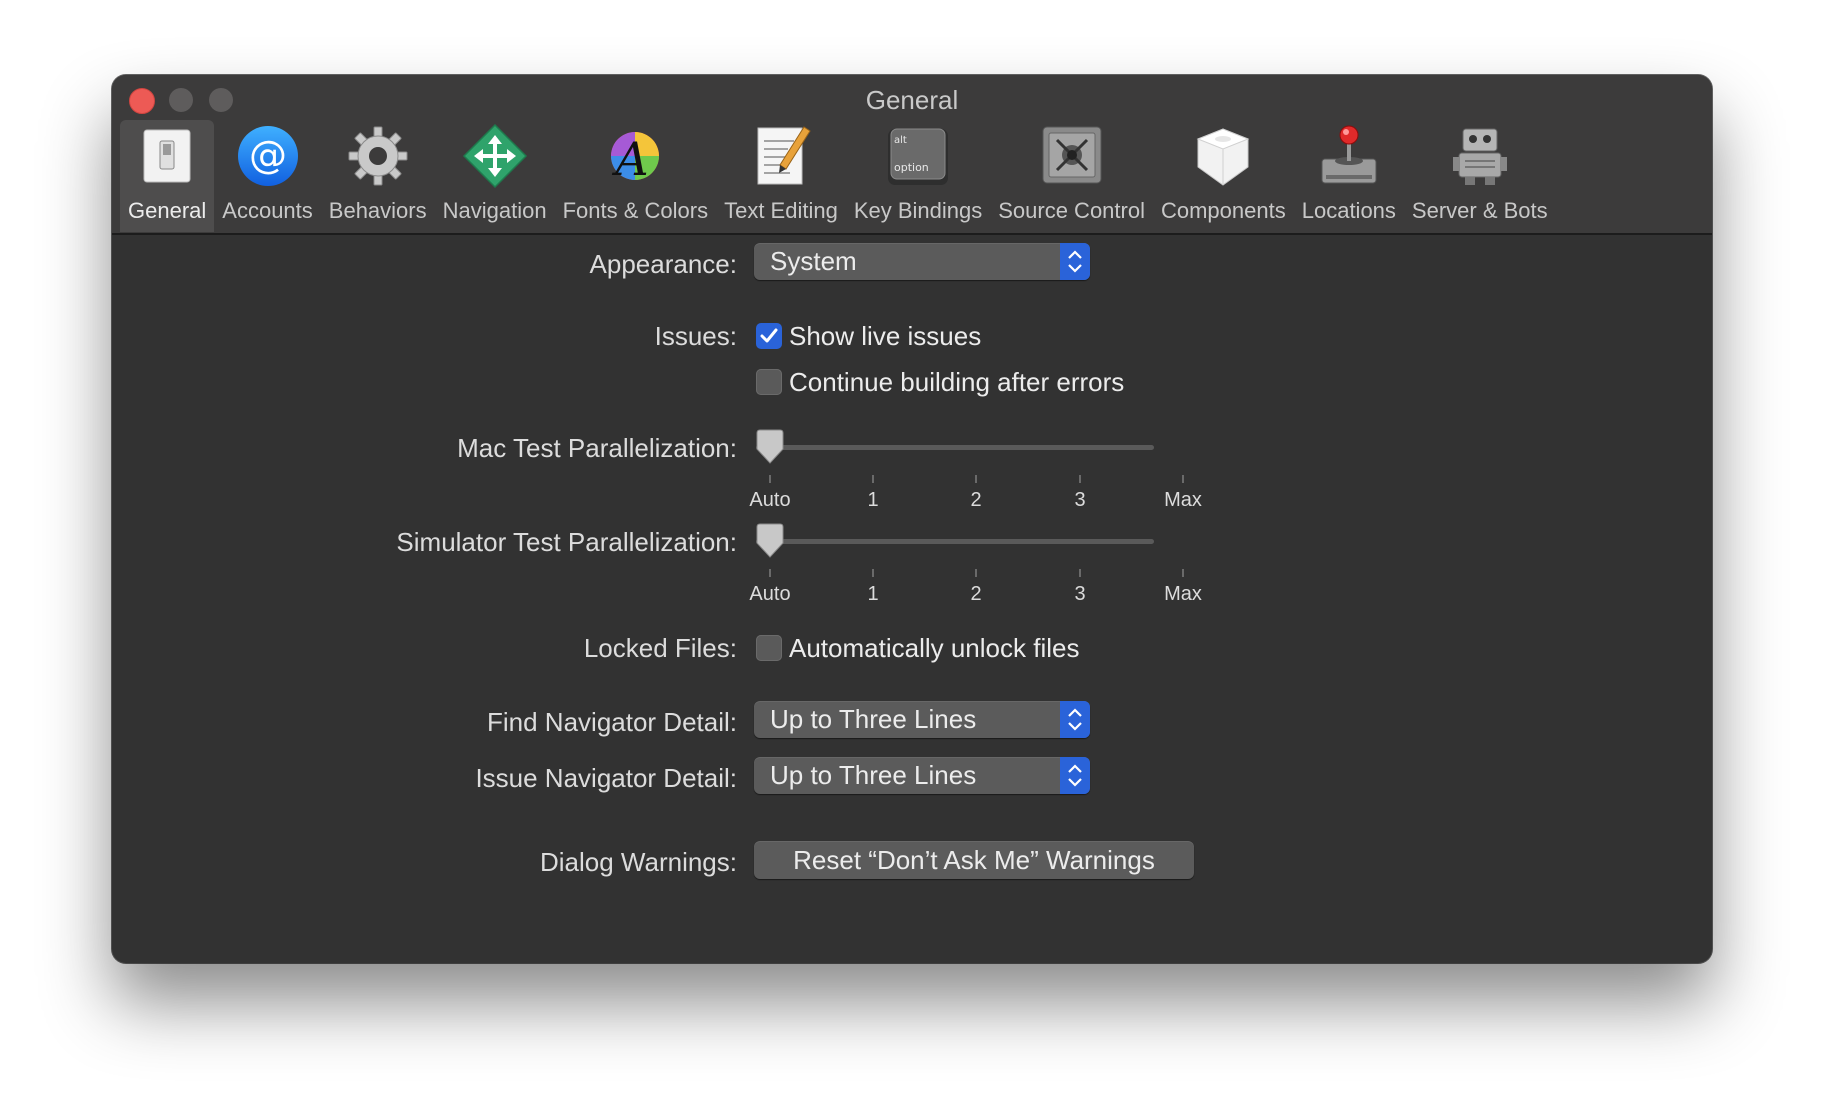  What do you see at coordinates (167, 156) in the screenshot?
I see `switch-icon` at bounding box center [167, 156].